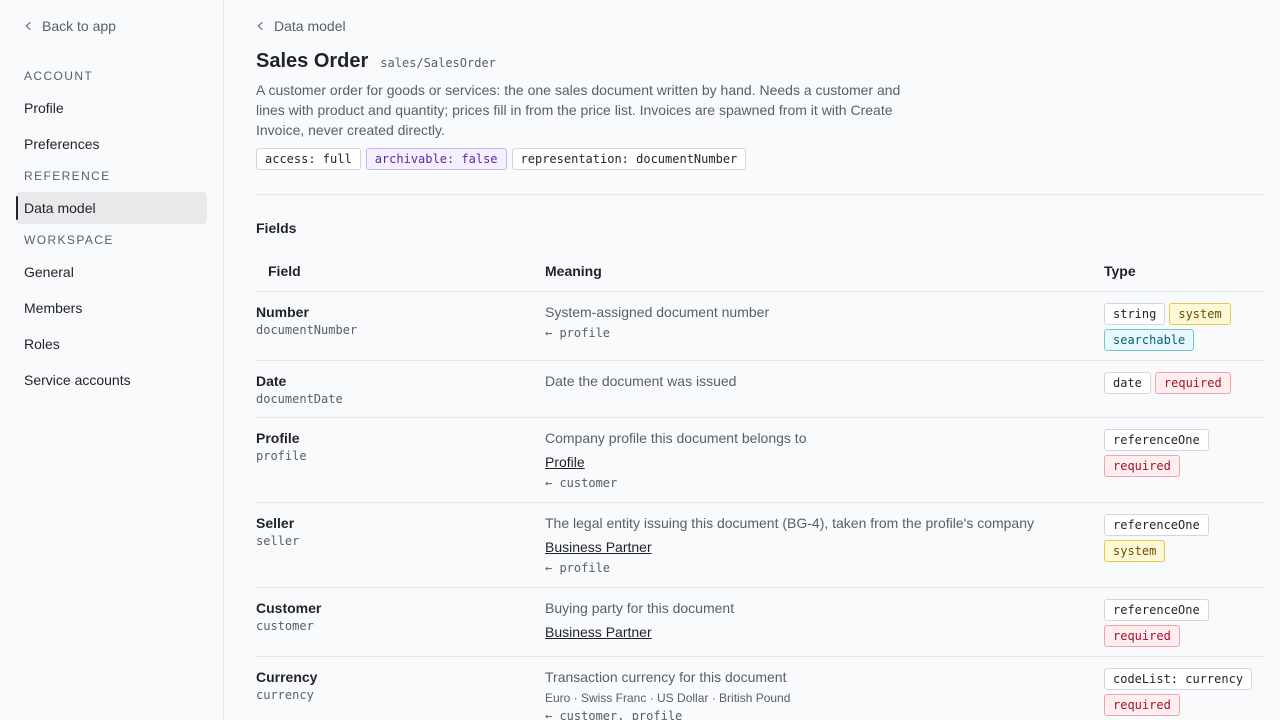 The width and height of the screenshot is (1280, 720). I want to click on field-name: Currency, so click(287, 677).